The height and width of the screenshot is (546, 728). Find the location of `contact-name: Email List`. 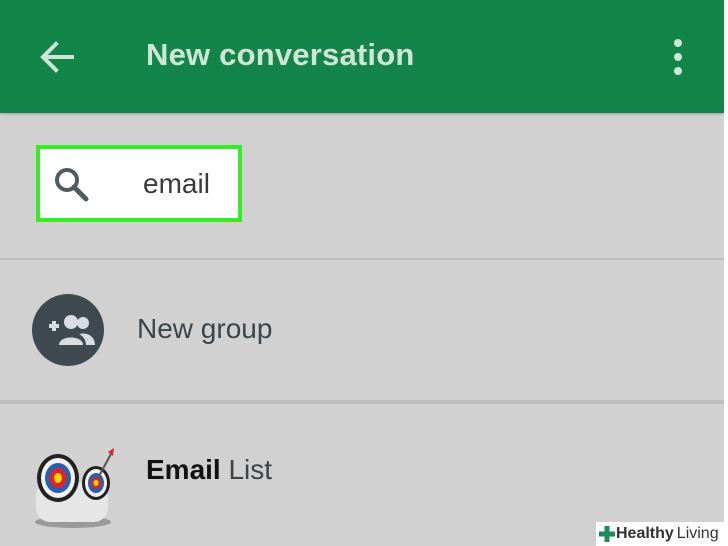

contact-name: Email List is located at coordinates (209, 470).